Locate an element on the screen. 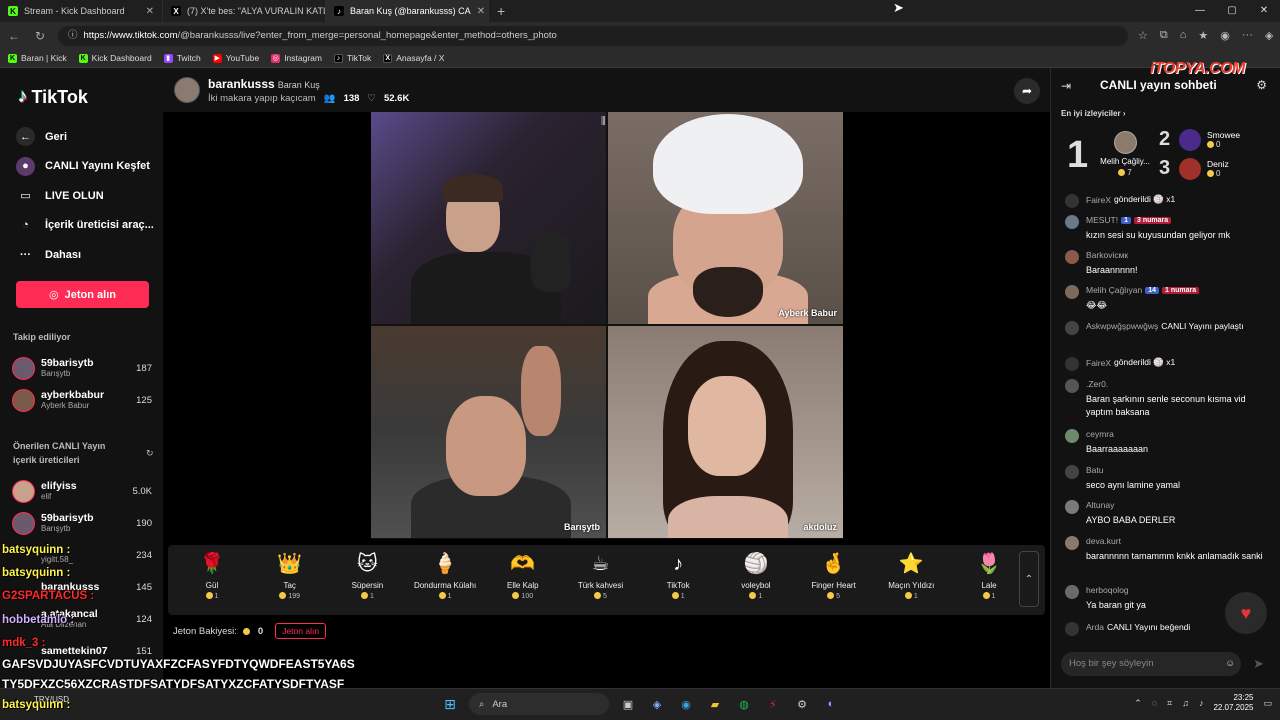 This screenshot has width=1280, height=720. cam-ayberk: Ayberk Babur is located at coordinates (725, 218).